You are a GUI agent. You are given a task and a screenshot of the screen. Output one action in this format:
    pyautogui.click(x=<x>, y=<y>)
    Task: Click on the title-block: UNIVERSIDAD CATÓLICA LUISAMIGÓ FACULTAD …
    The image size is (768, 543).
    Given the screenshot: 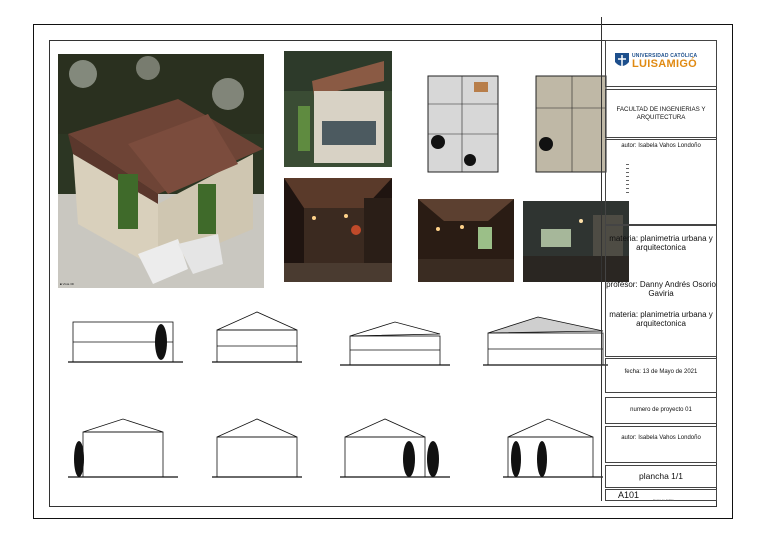 What is the action you would take?
    pyautogui.click(x=660, y=259)
    